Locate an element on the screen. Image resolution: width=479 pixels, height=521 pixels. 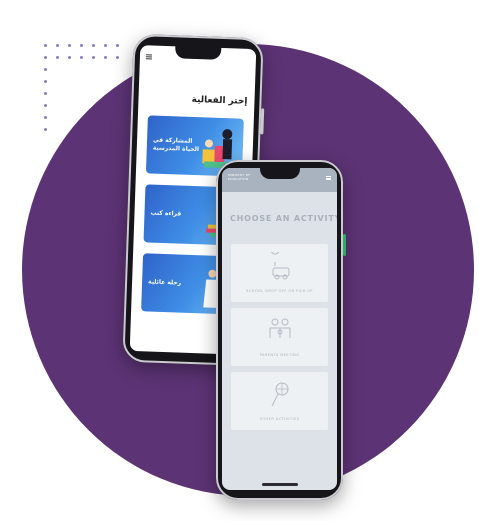
page-title: CHOOSE AN ACTIVITY is located at coordinates (283, 218).